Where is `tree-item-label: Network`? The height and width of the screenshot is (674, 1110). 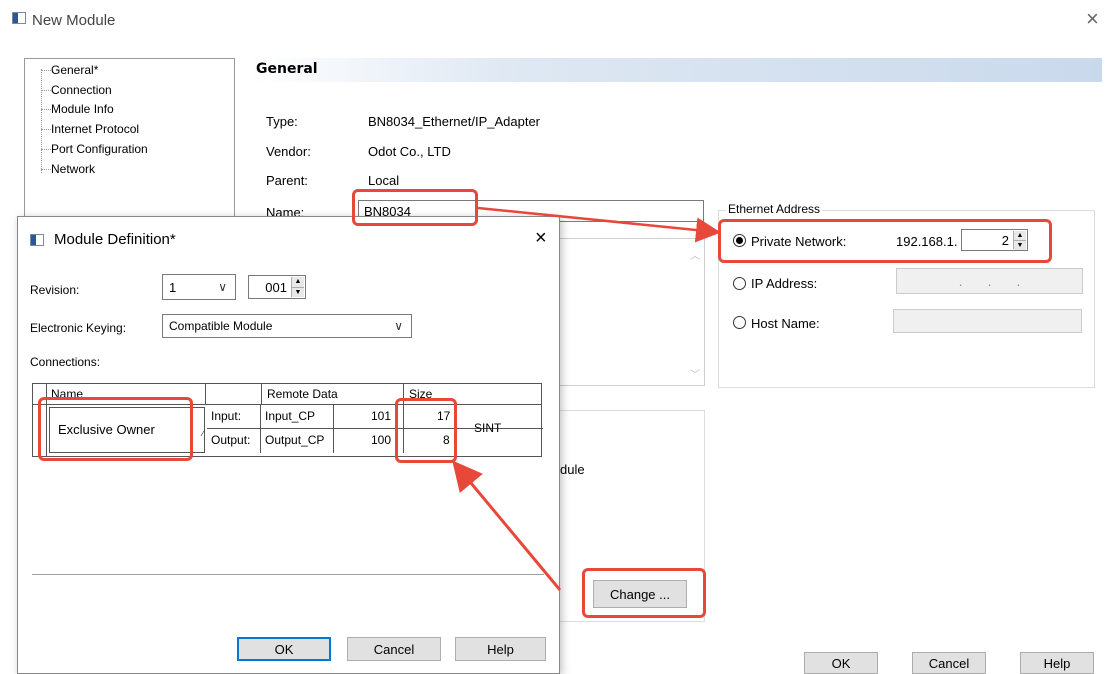
tree-item-label: Network is located at coordinates (73, 169).